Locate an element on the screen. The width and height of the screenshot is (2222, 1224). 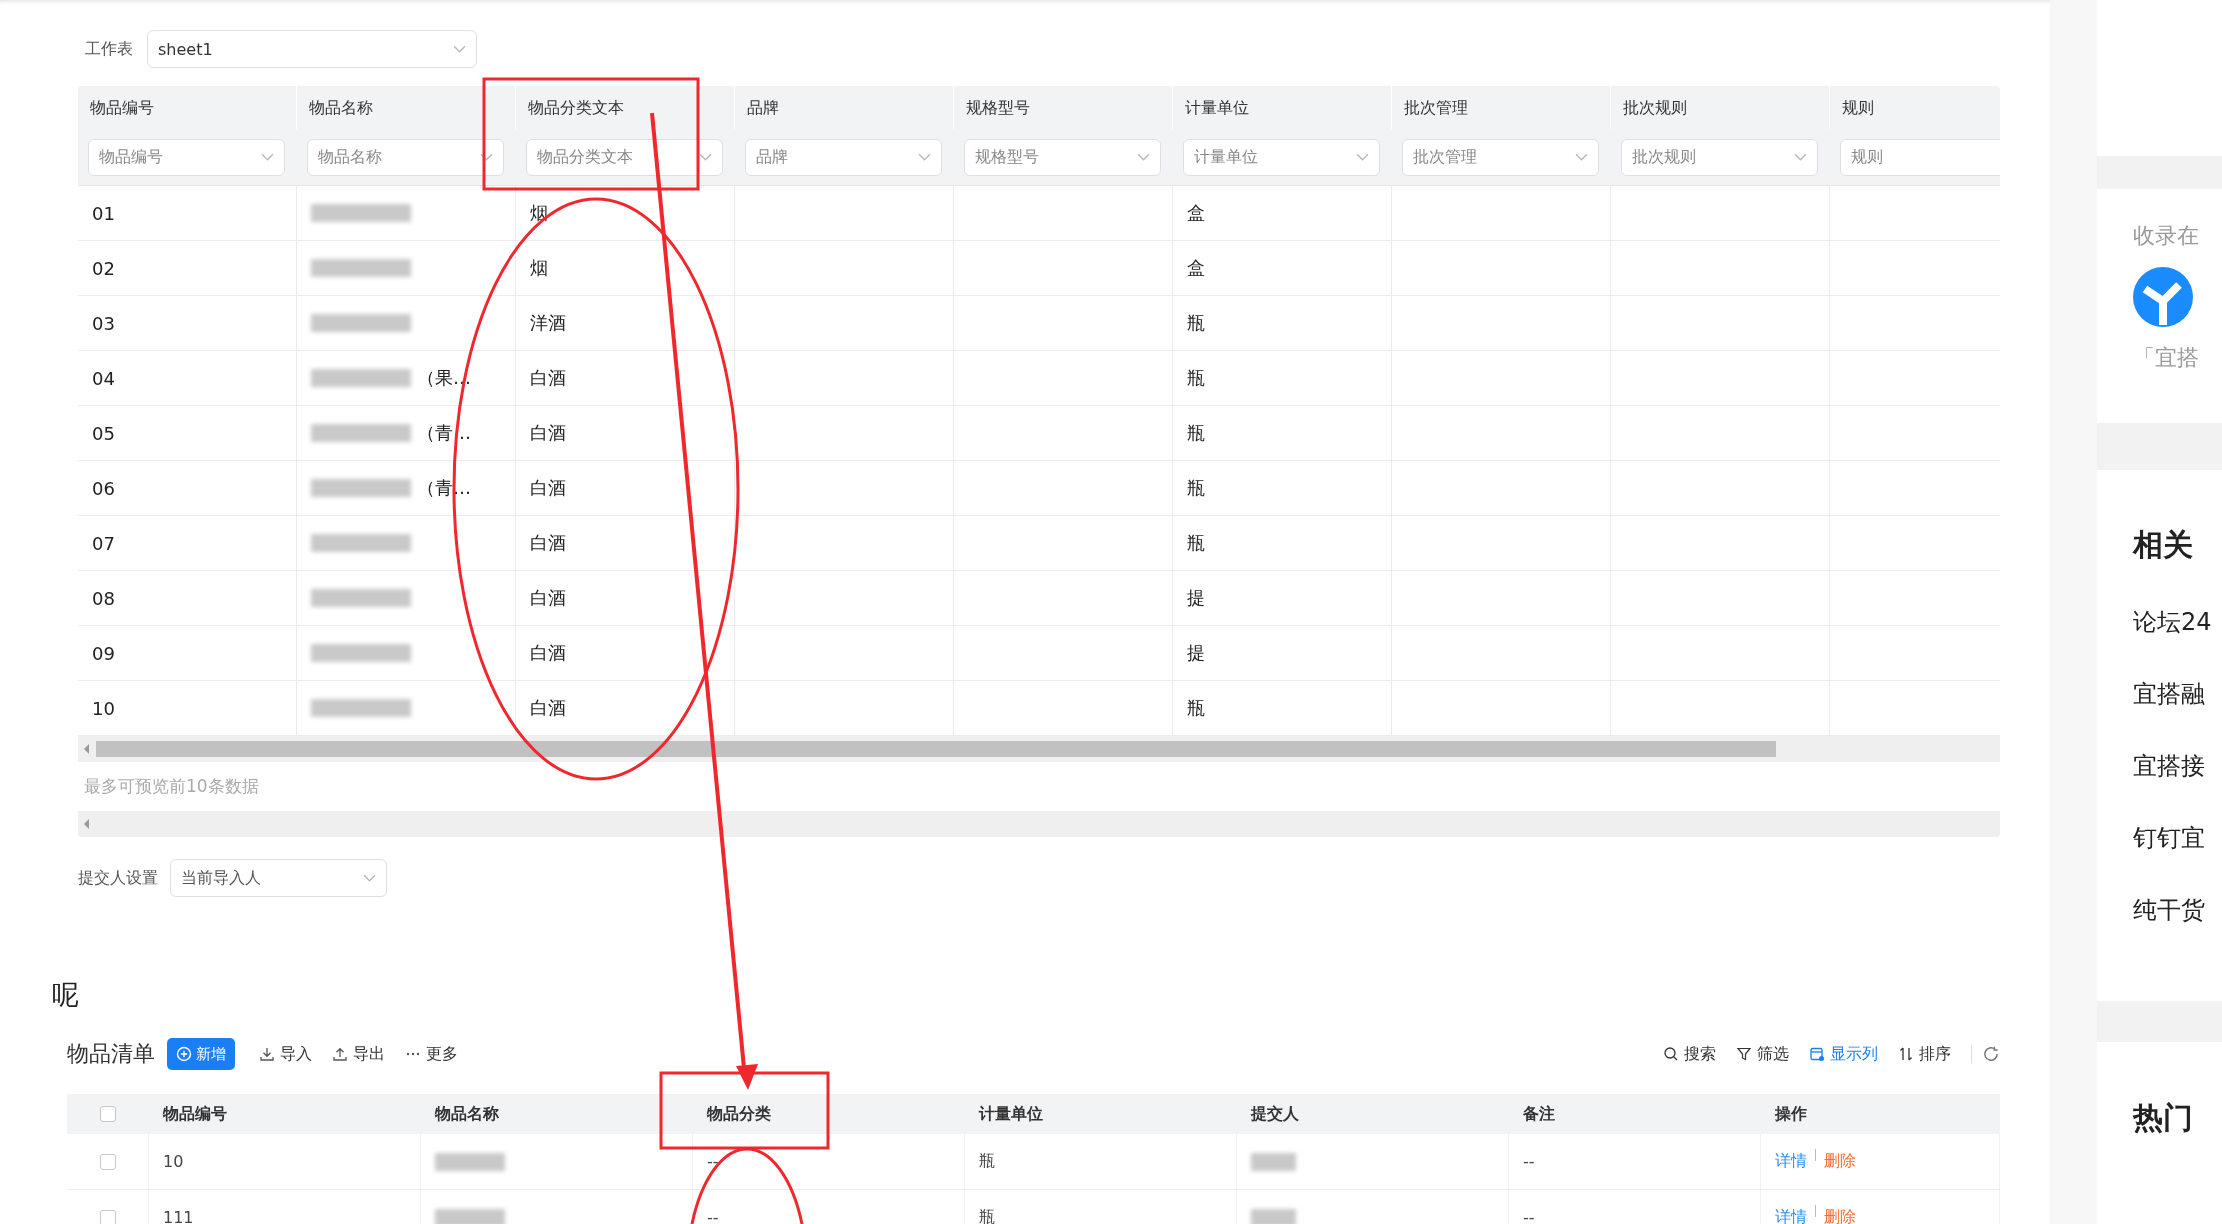
column-mapping-select: 批次管理 is located at coordinates (1500, 157).